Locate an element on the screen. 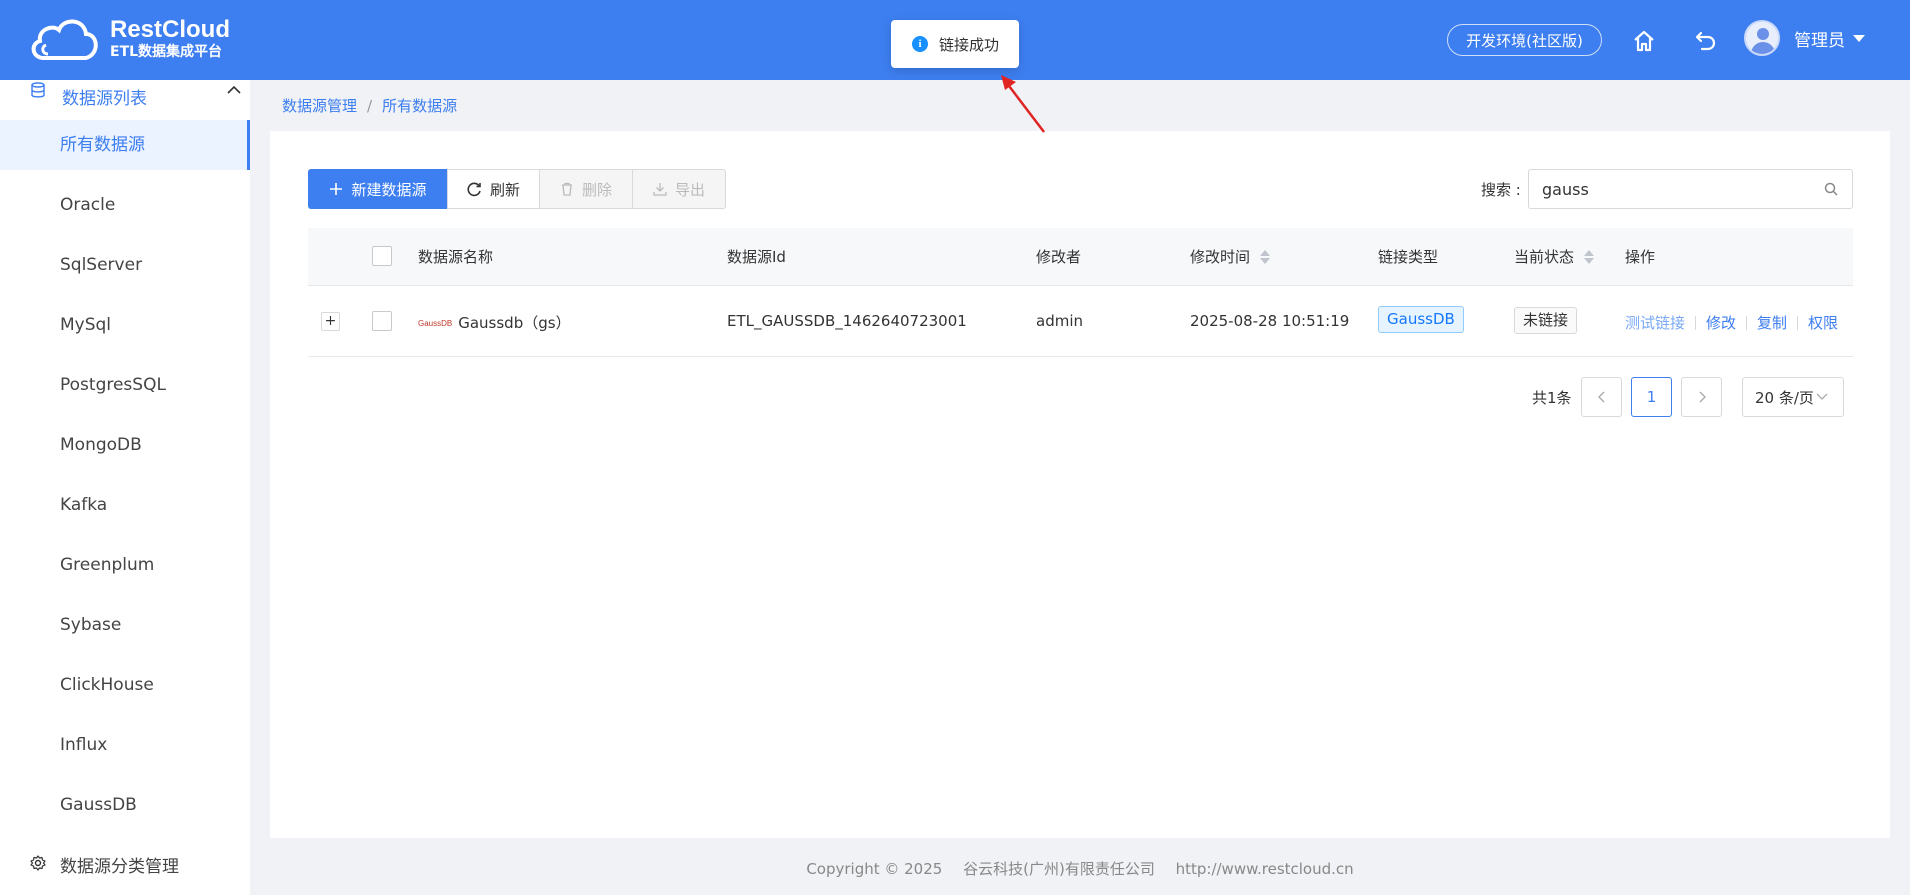  trash-icon is located at coordinates (567, 189).